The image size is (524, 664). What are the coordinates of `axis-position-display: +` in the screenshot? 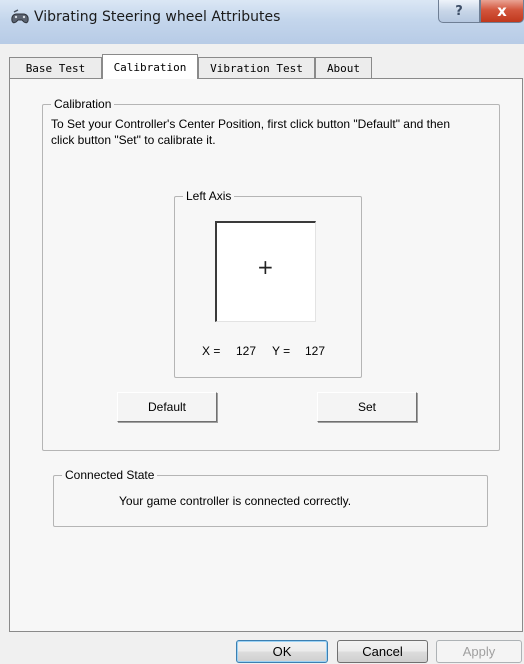 It's located at (265, 271).